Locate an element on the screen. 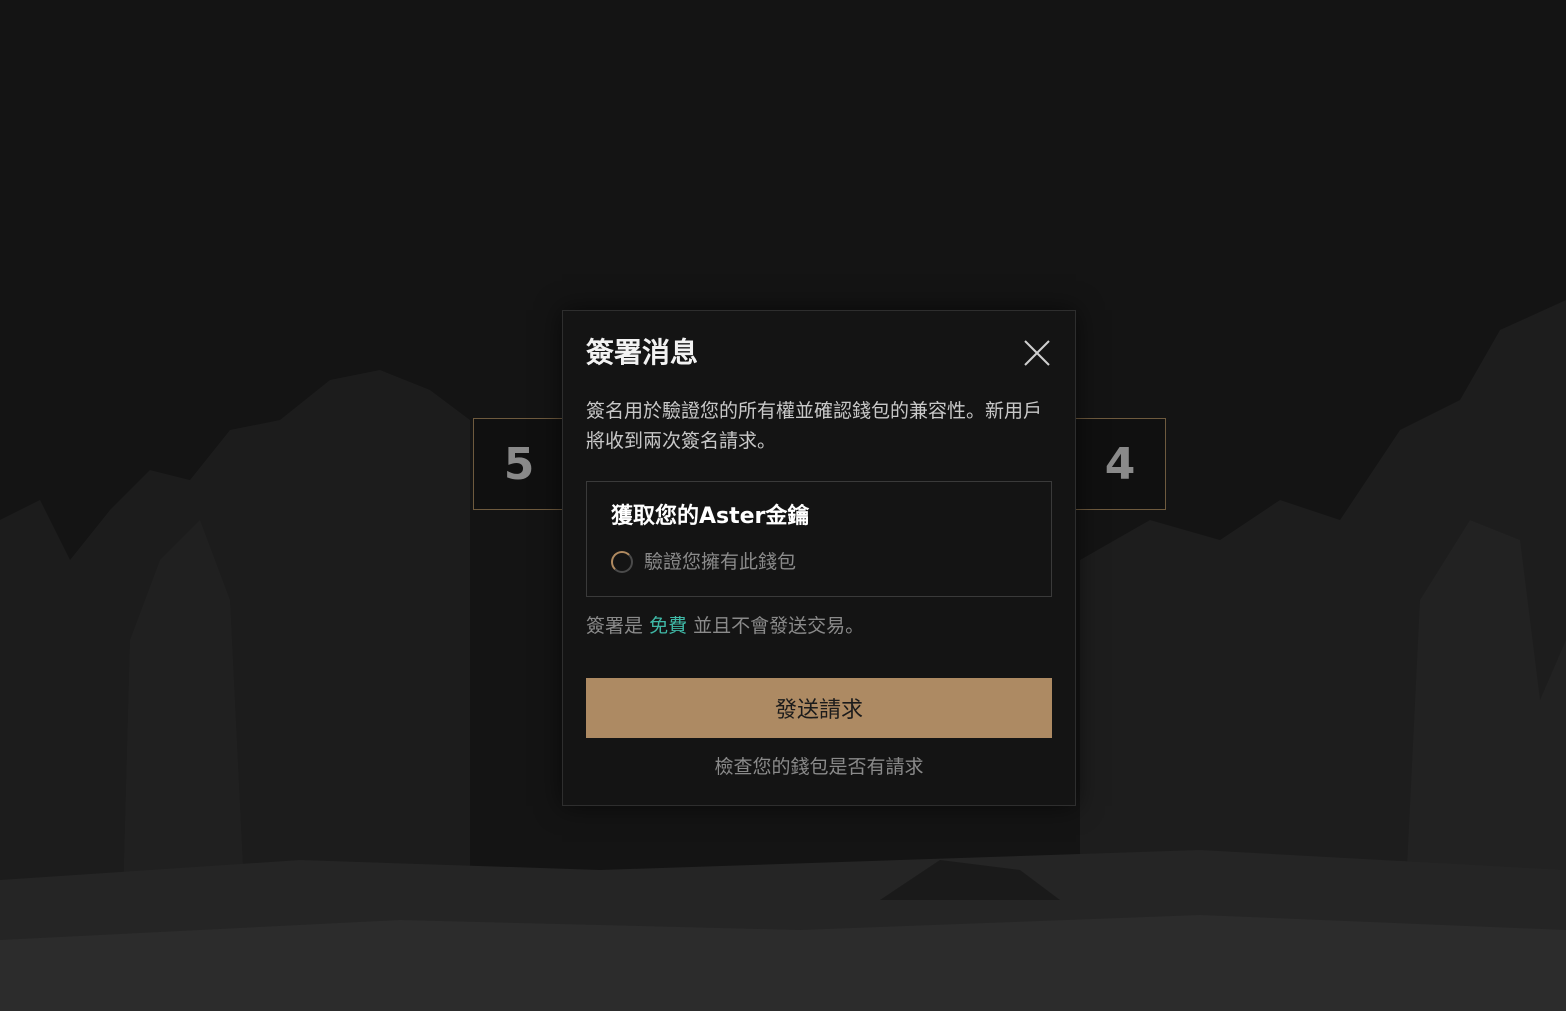 The width and height of the screenshot is (1566, 1011). free-note: 簽署是 免費 並且不會發送交易。 is located at coordinates (725, 626).